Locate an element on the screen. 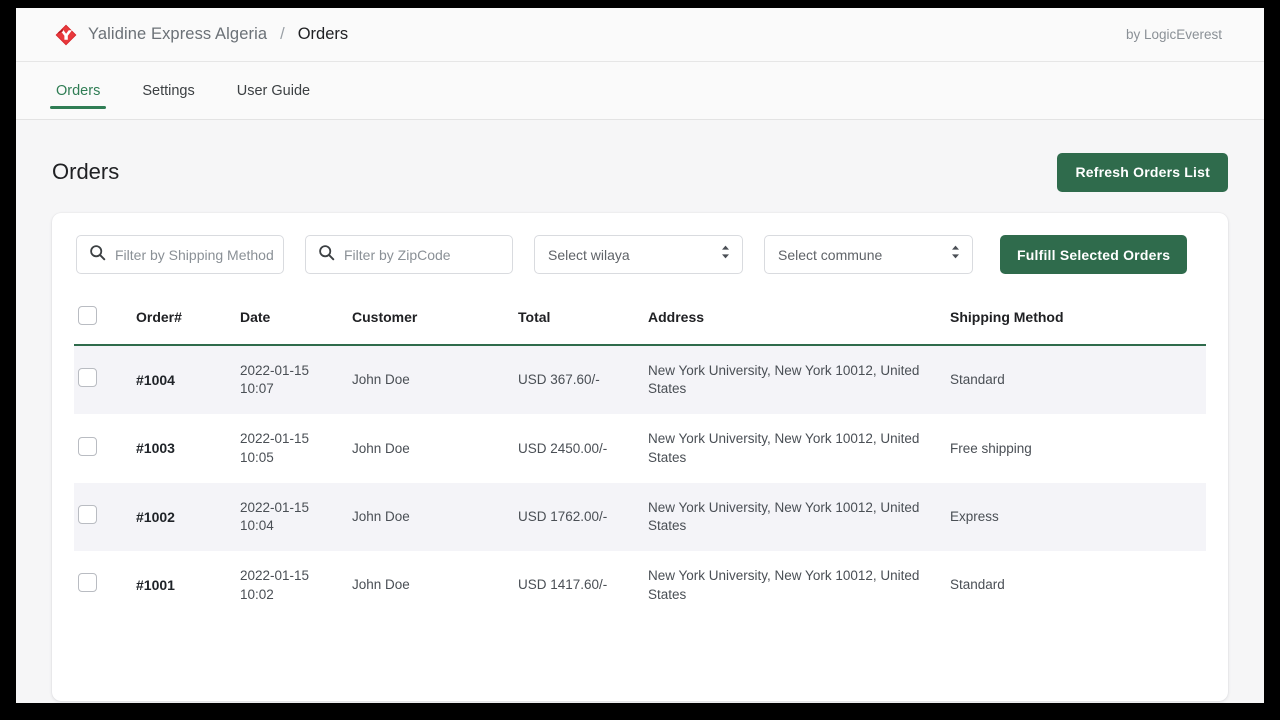 The width and height of the screenshot is (1280, 720). cell-date: 2022-01-15 10:07 is located at coordinates (275, 380).